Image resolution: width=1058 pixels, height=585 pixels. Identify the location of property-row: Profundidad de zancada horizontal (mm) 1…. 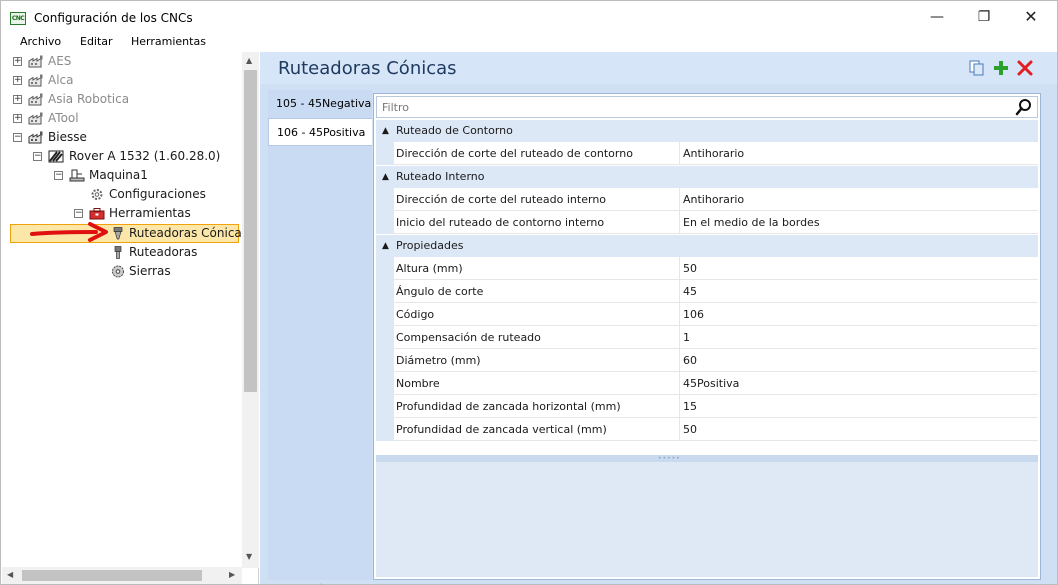
(707, 406).